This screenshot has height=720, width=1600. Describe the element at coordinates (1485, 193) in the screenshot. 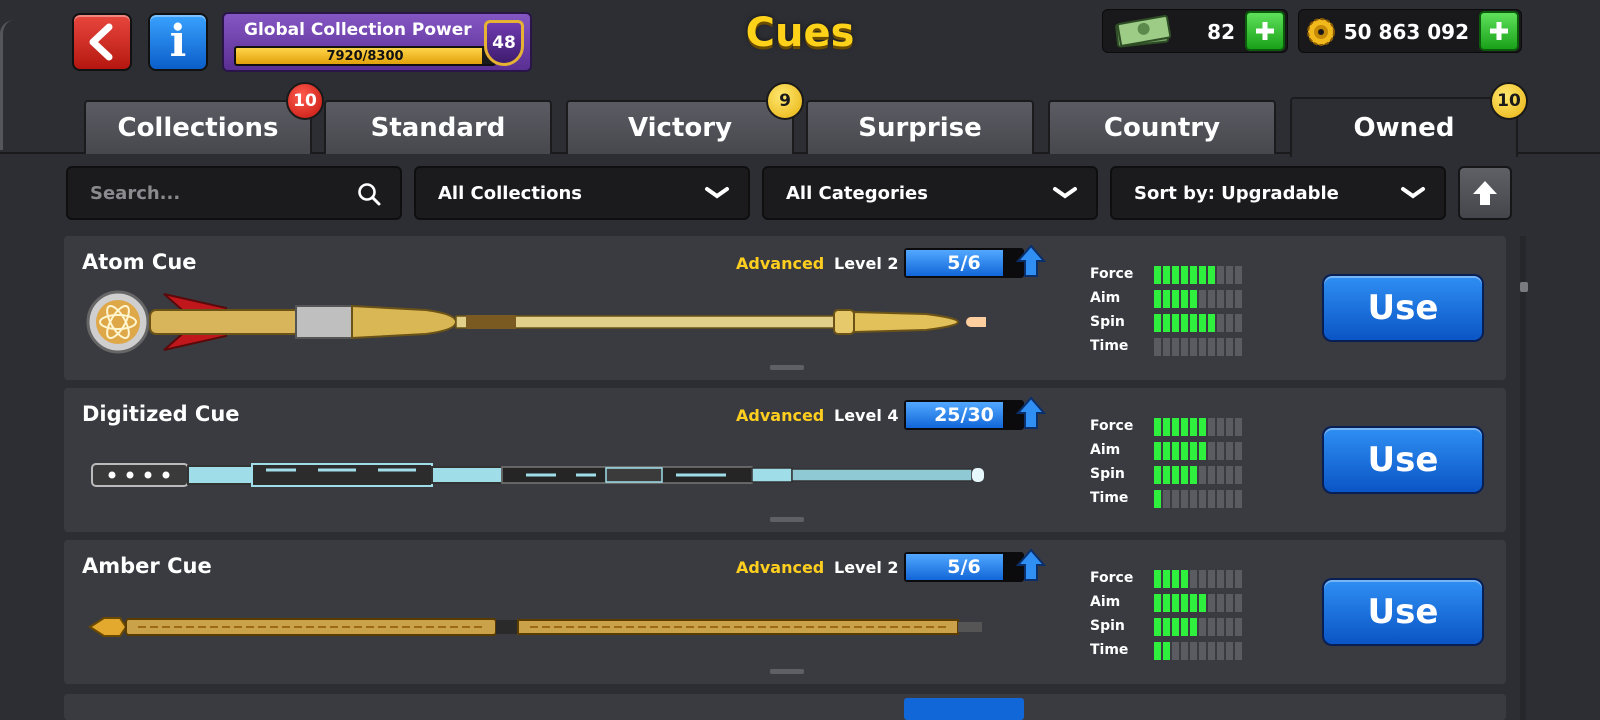

I see `sort-direction-button` at that location.